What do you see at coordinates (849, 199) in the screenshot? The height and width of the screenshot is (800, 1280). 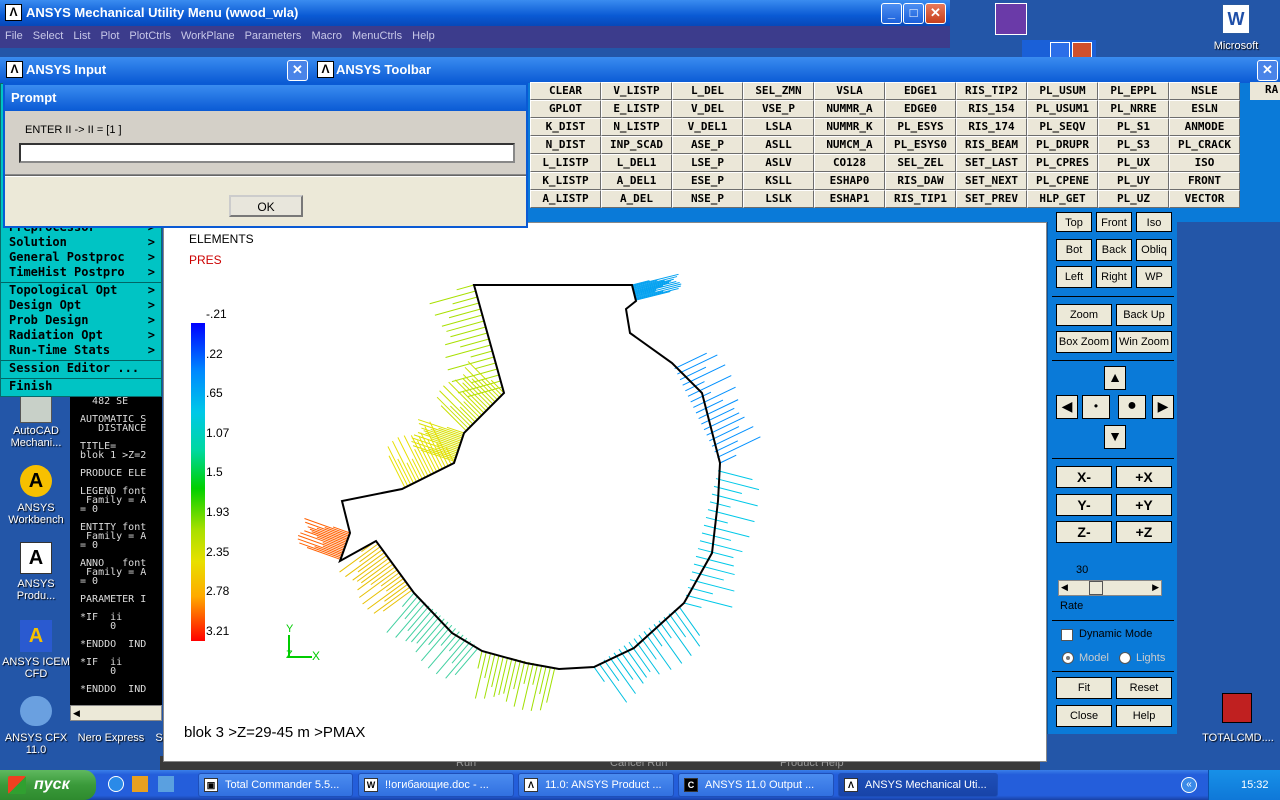 I see `toolbar-btn-eshap1: ESHAP1` at bounding box center [849, 199].